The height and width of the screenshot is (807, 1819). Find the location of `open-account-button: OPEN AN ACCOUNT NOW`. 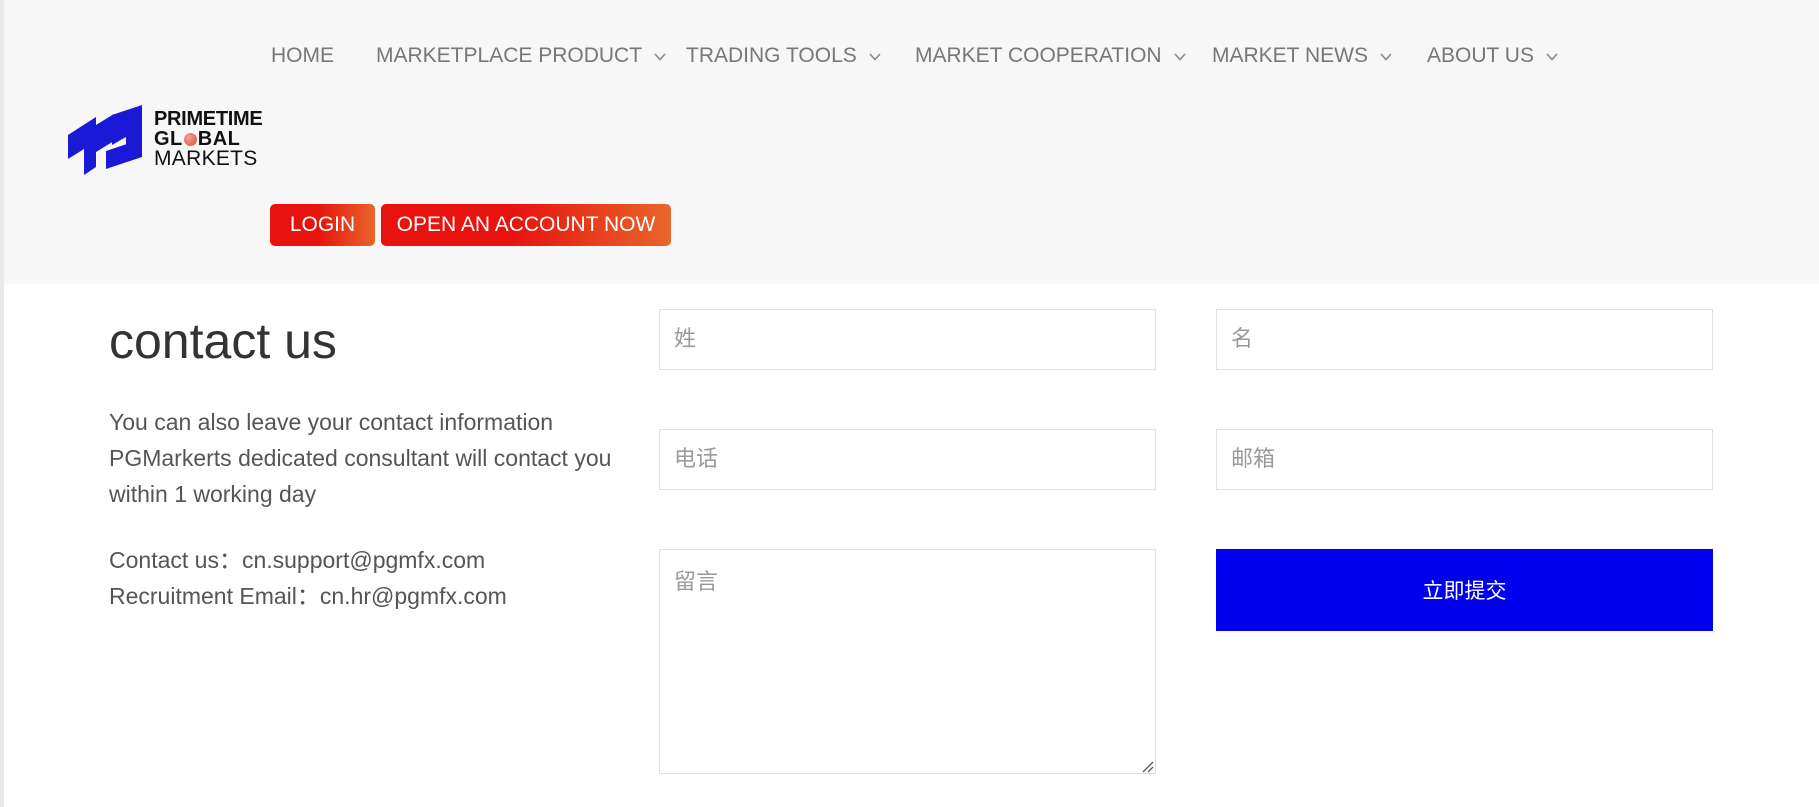

open-account-button: OPEN AN ACCOUNT NOW is located at coordinates (526, 225).